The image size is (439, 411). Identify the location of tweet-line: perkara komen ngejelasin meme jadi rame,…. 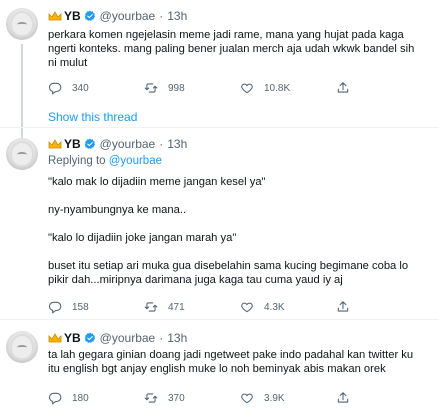
(226, 35).